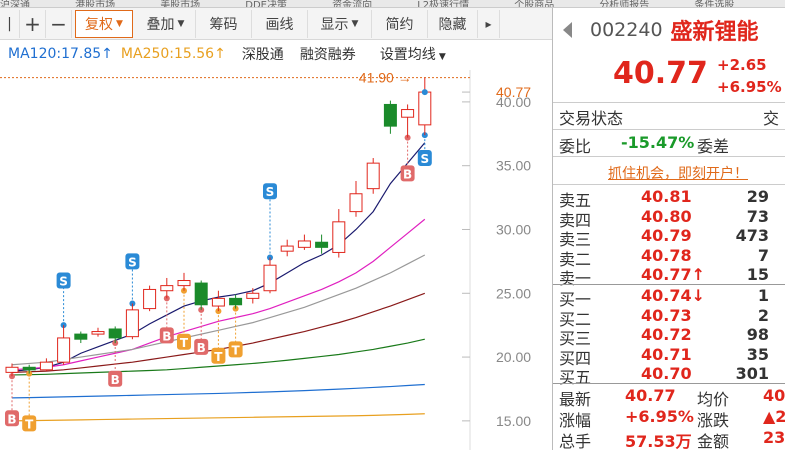  Describe the element at coordinates (59, 23) in the screenshot. I see `zoom-out-button: −` at that location.